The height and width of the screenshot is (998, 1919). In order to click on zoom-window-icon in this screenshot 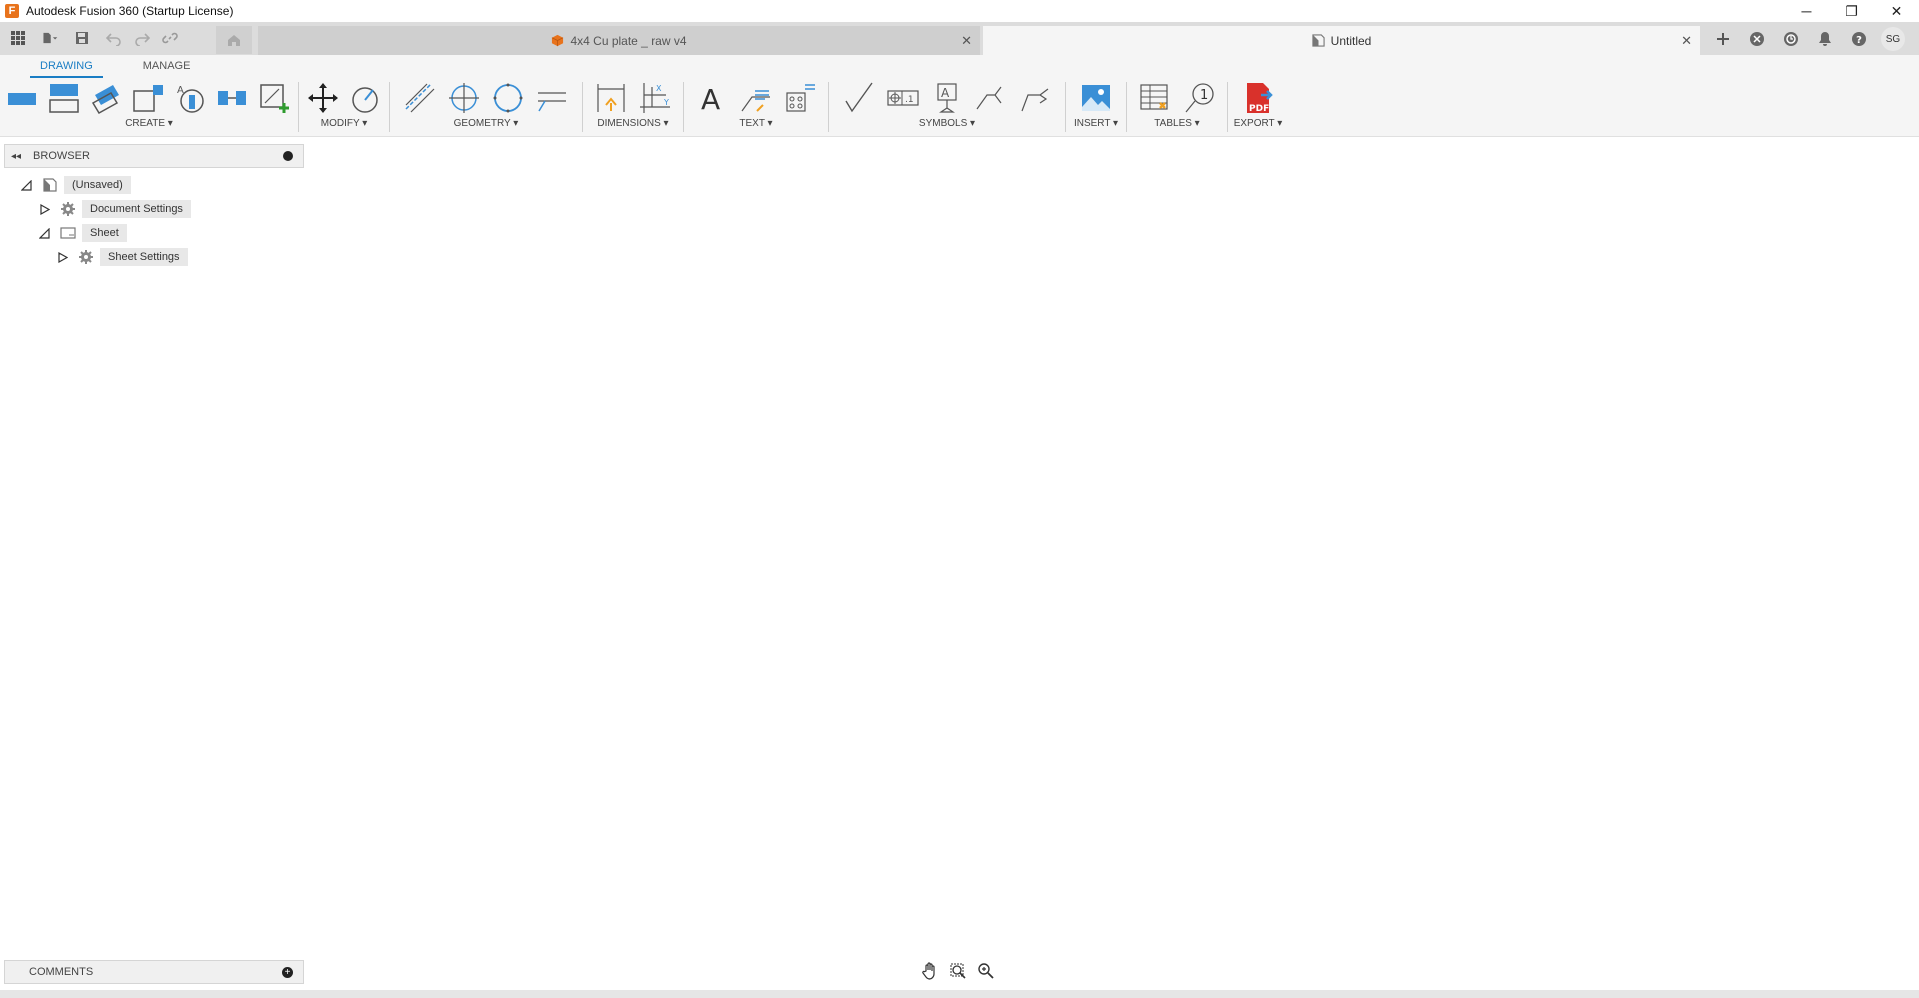, I will do `click(958, 971)`.